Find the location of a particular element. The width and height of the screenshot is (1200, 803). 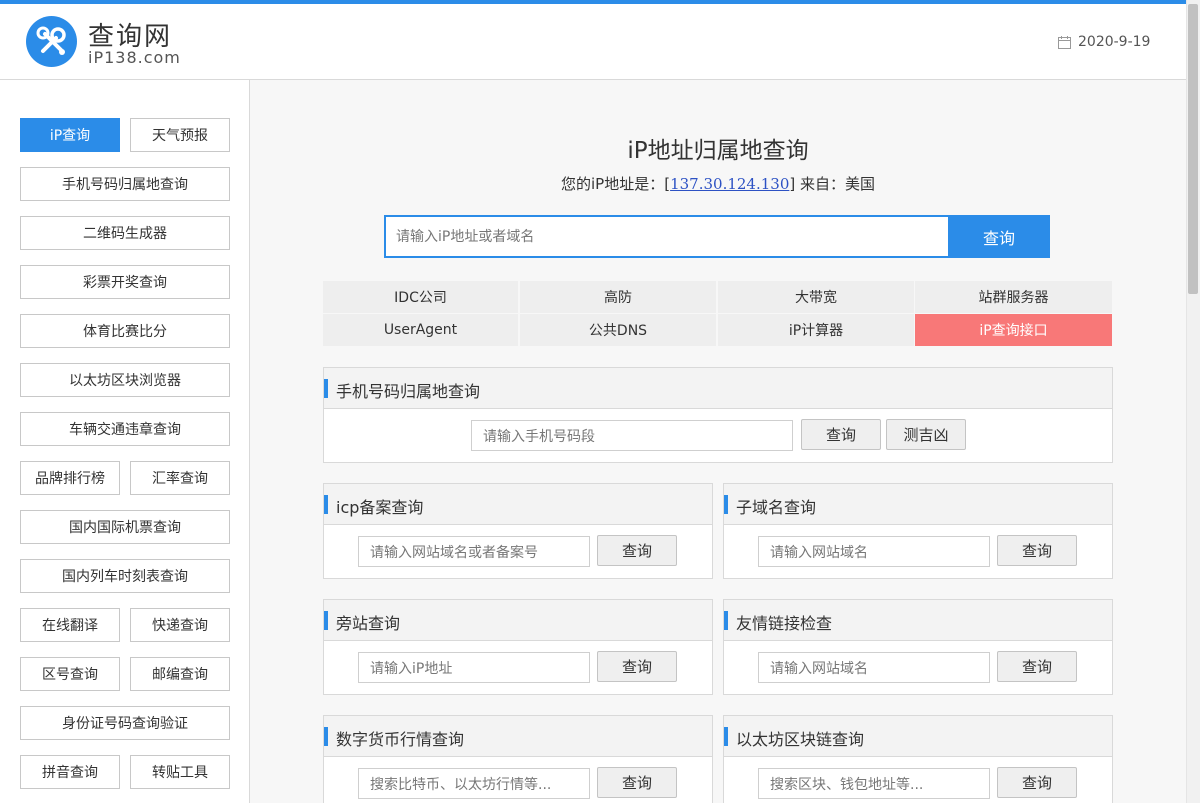

sidebar-item-zipcode: 邮编查询 is located at coordinates (180, 674).